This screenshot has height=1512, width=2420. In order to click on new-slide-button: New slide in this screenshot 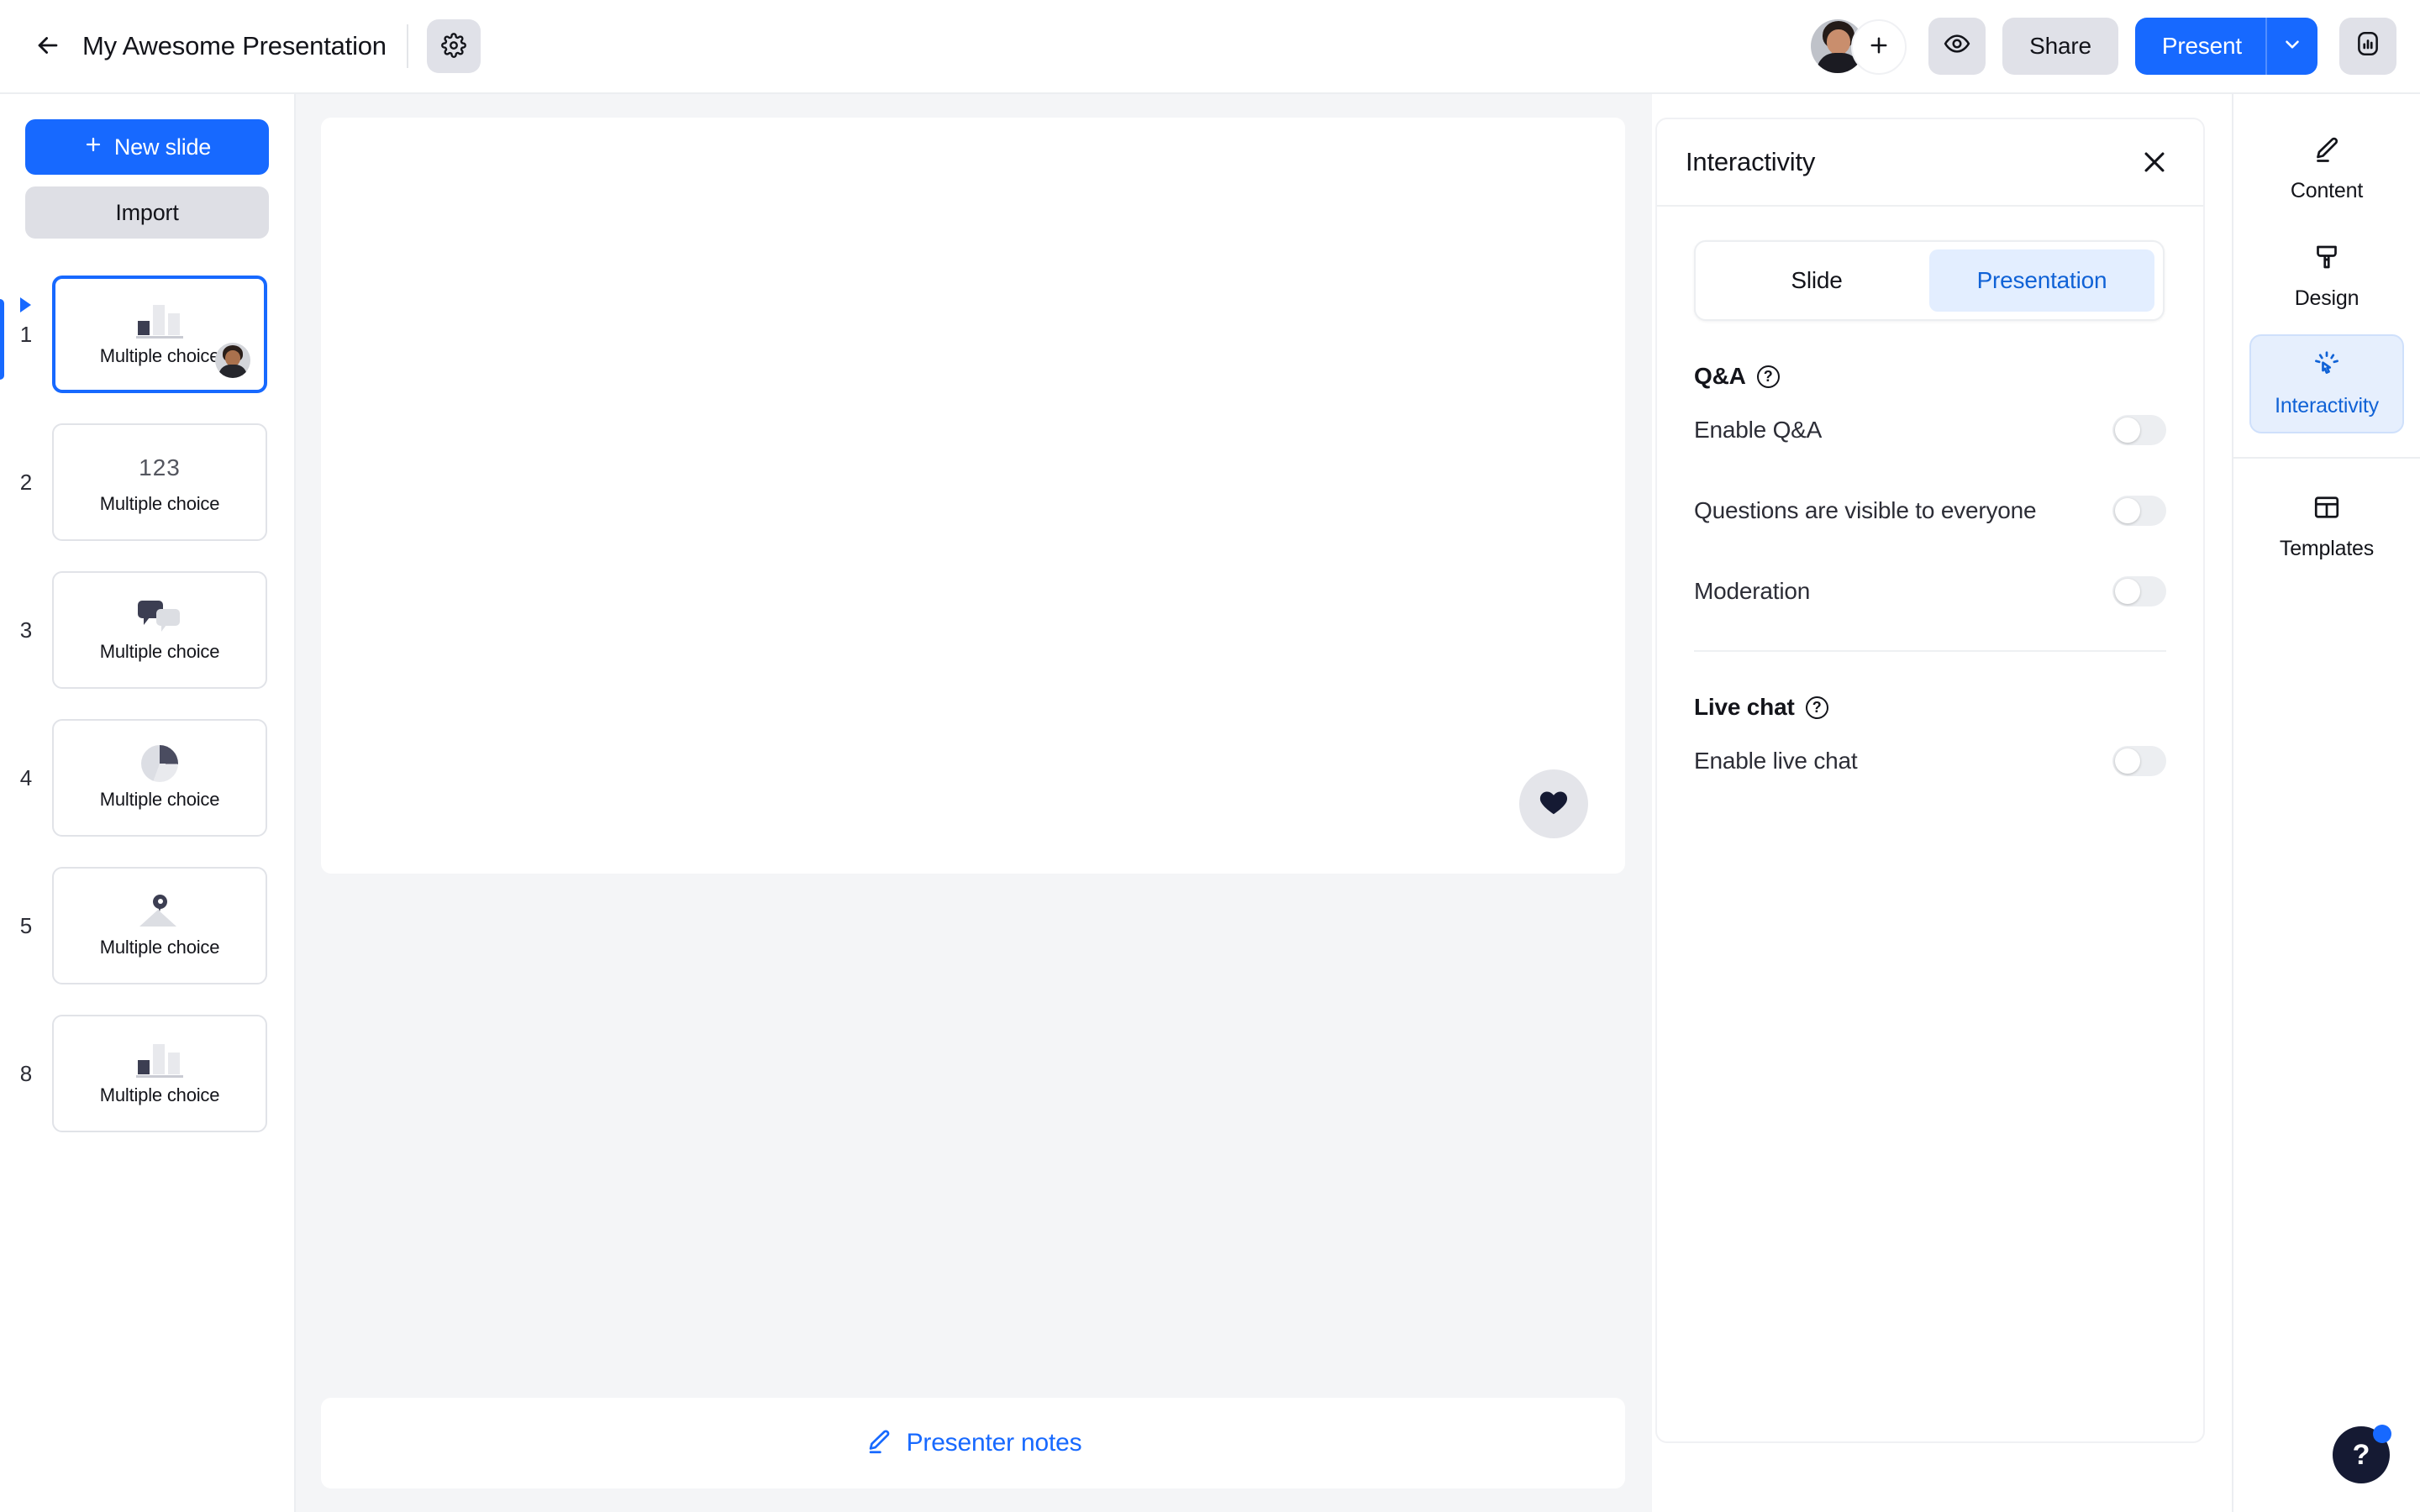, I will do `click(147, 147)`.